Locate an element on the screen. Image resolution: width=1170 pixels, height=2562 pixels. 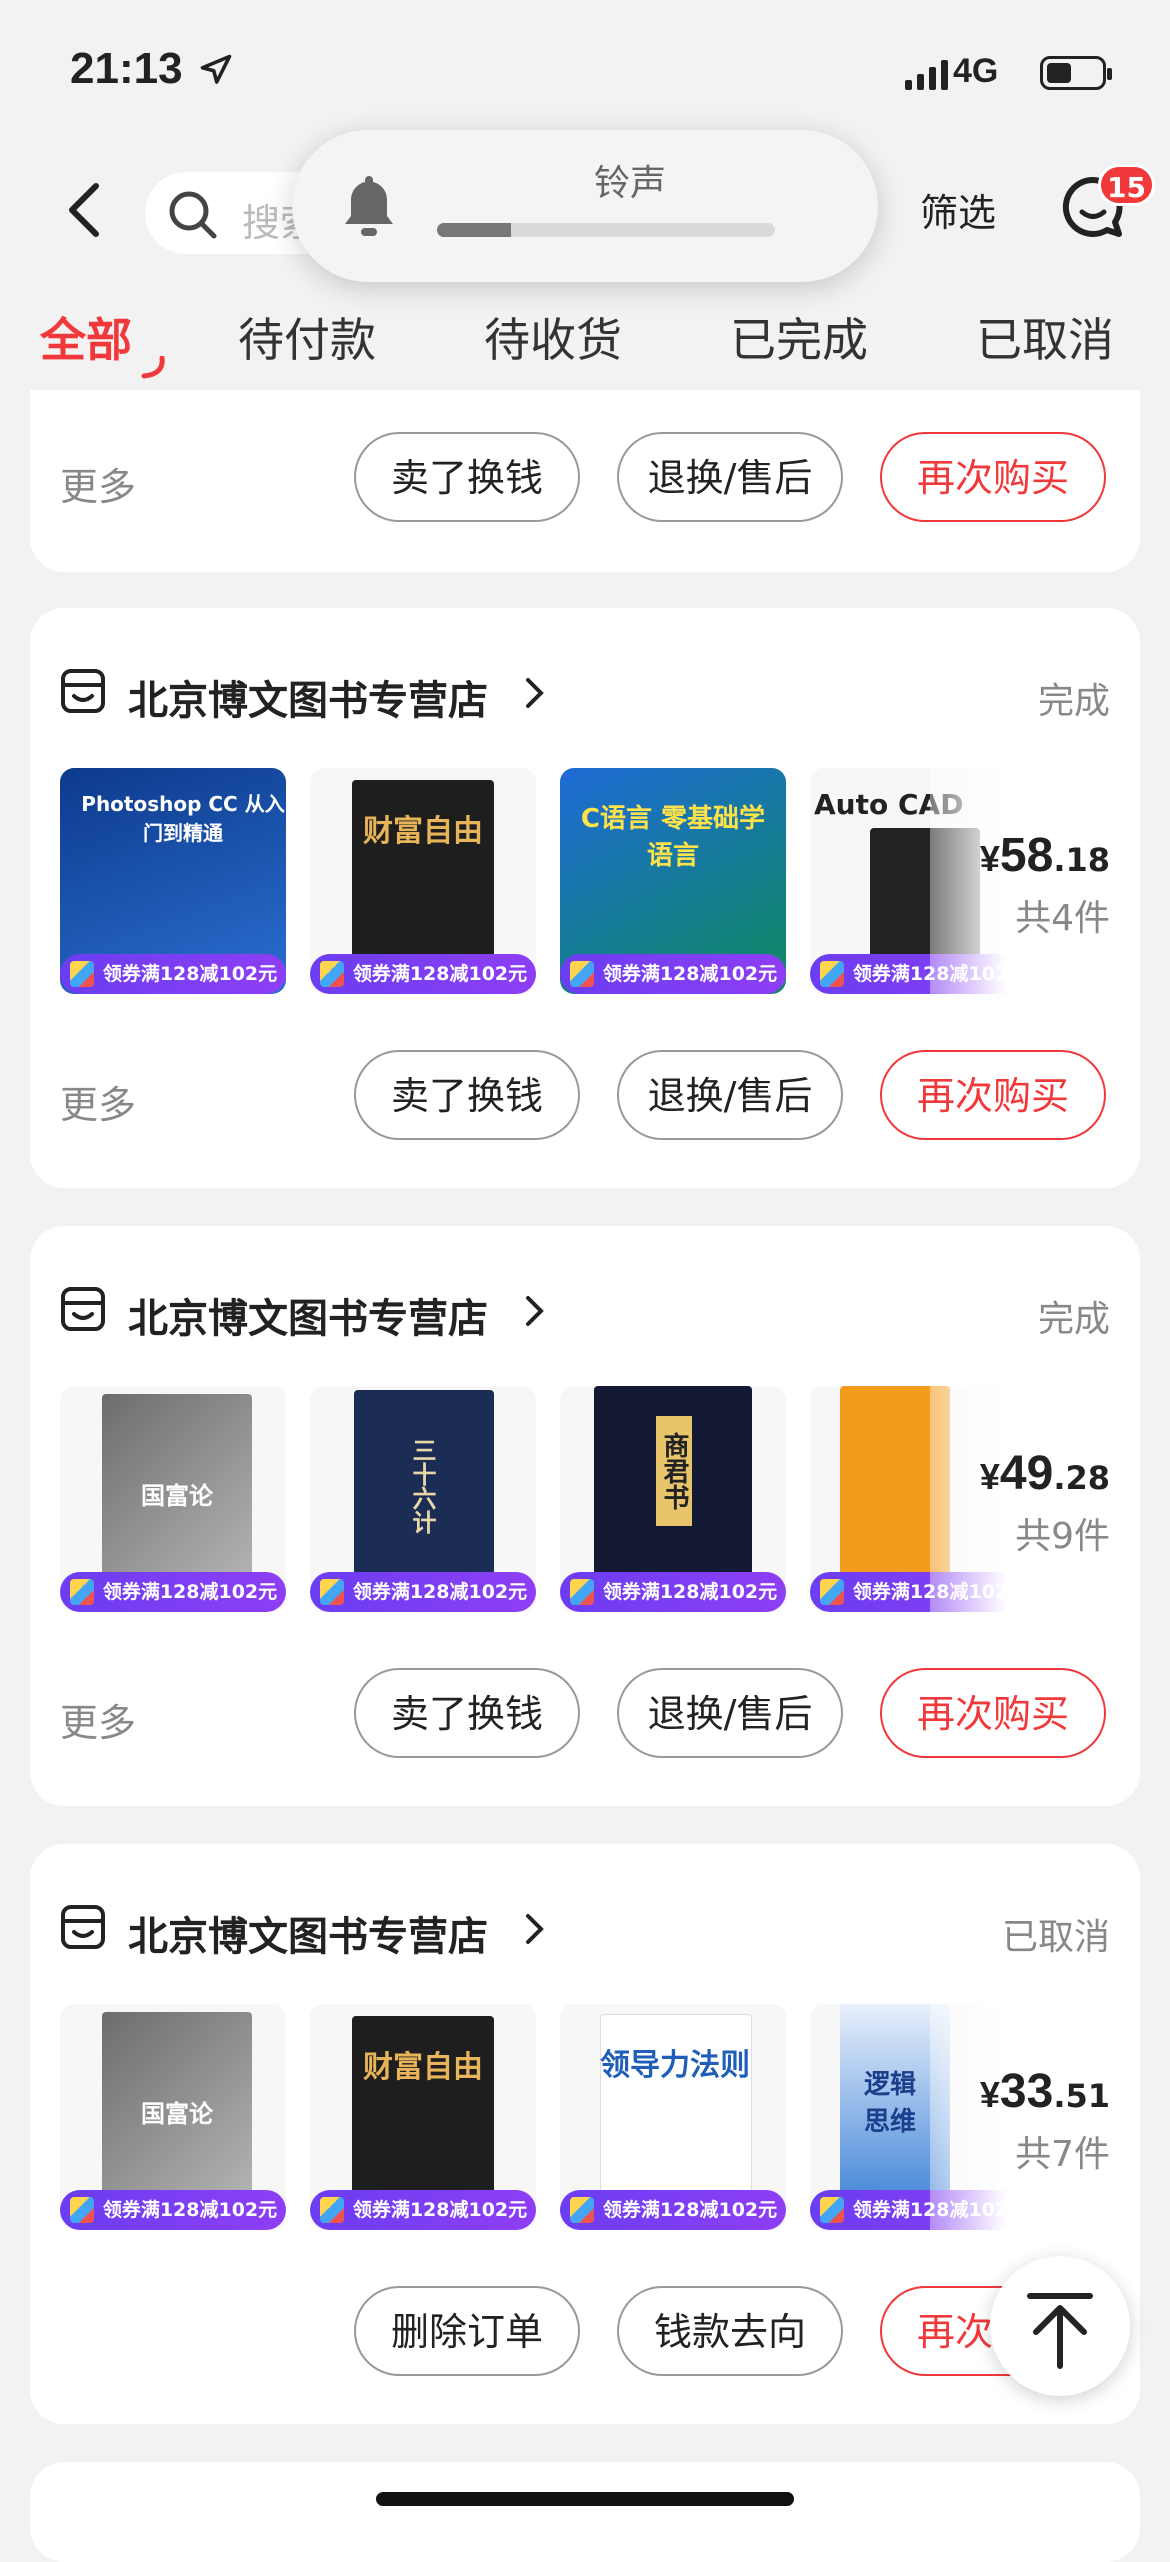
status-time: 21:13 is located at coordinates (126, 68).